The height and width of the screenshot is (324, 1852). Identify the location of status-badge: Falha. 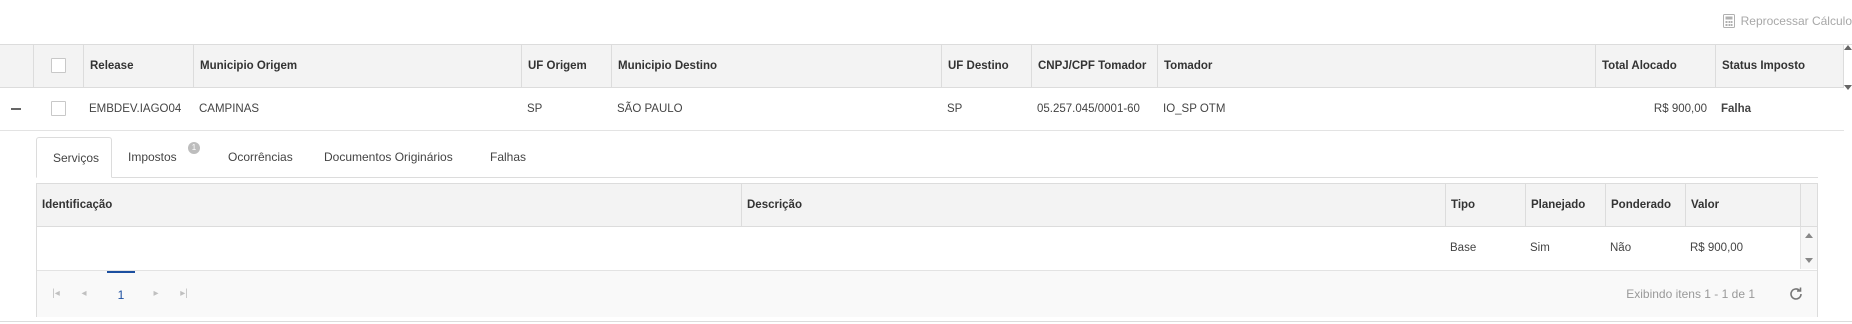
(1736, 109).